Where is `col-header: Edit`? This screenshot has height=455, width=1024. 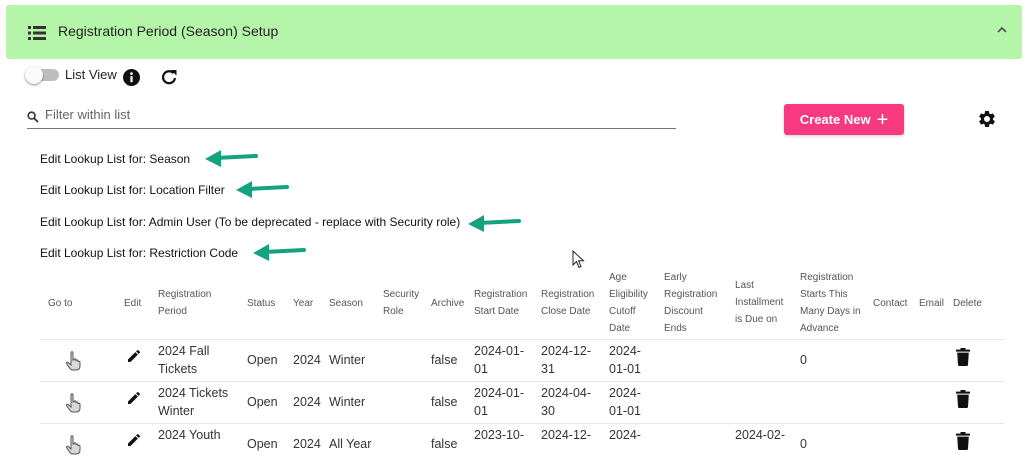
col-header: Edit is located at coordinates (132, 303).